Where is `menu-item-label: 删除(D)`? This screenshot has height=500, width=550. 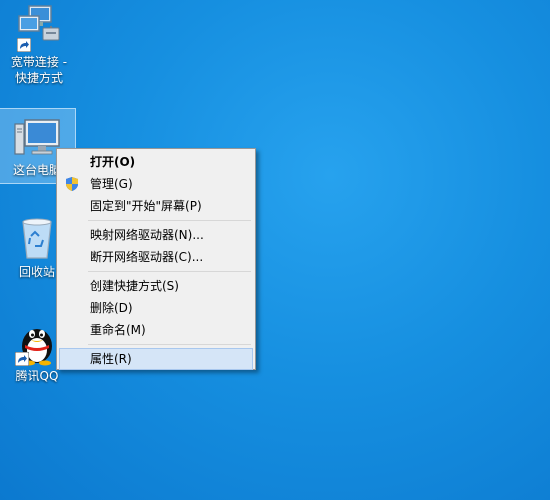
menu-item-label: 删除(D) is located at coordinates (111, 308).